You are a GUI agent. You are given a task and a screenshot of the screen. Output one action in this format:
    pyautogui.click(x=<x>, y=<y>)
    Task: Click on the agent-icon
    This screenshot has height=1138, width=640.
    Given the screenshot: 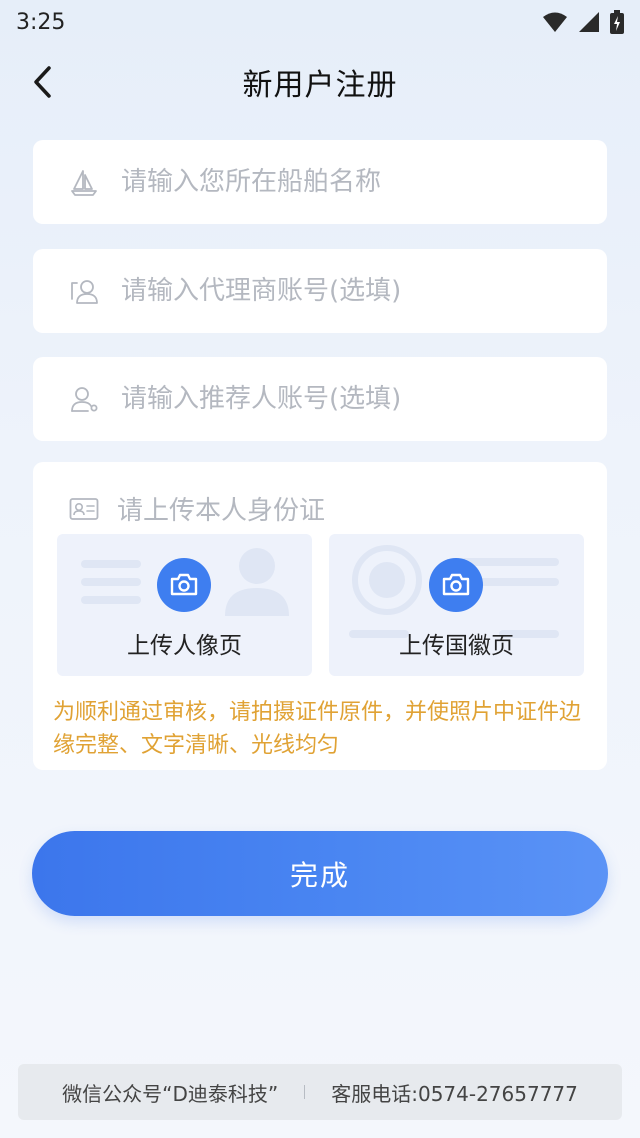 What is the action you would take?
    pyautogui.click(x=84, y=291)
    